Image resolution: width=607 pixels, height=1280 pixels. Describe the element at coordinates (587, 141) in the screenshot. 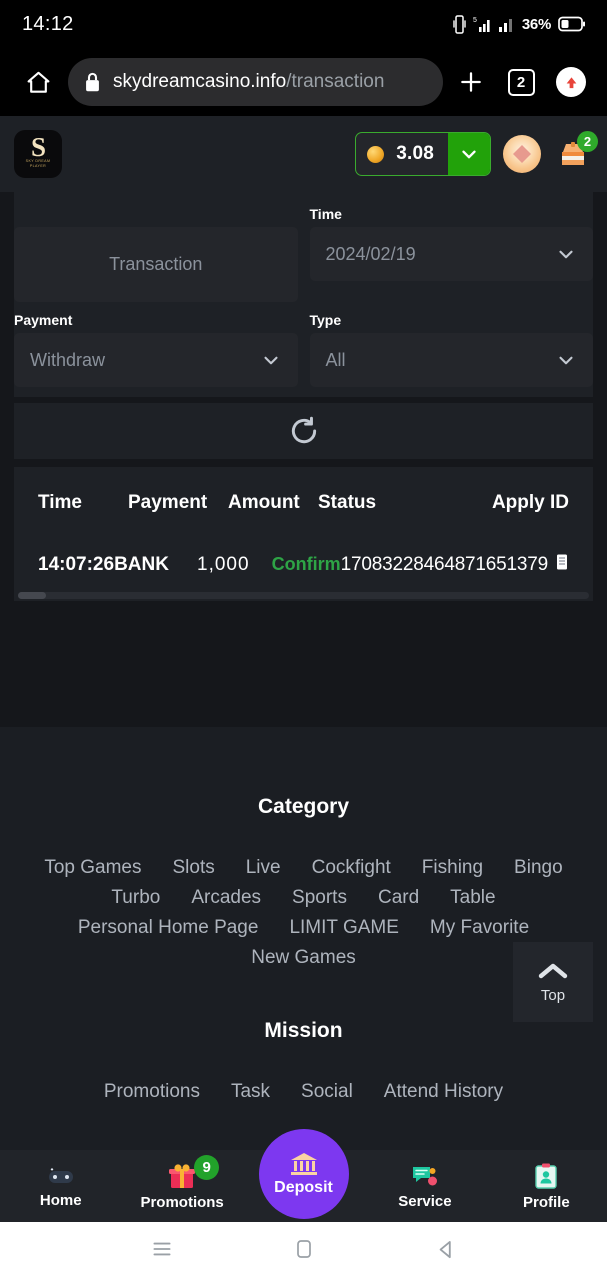

I see `mailbox-badge: 2` at that location.